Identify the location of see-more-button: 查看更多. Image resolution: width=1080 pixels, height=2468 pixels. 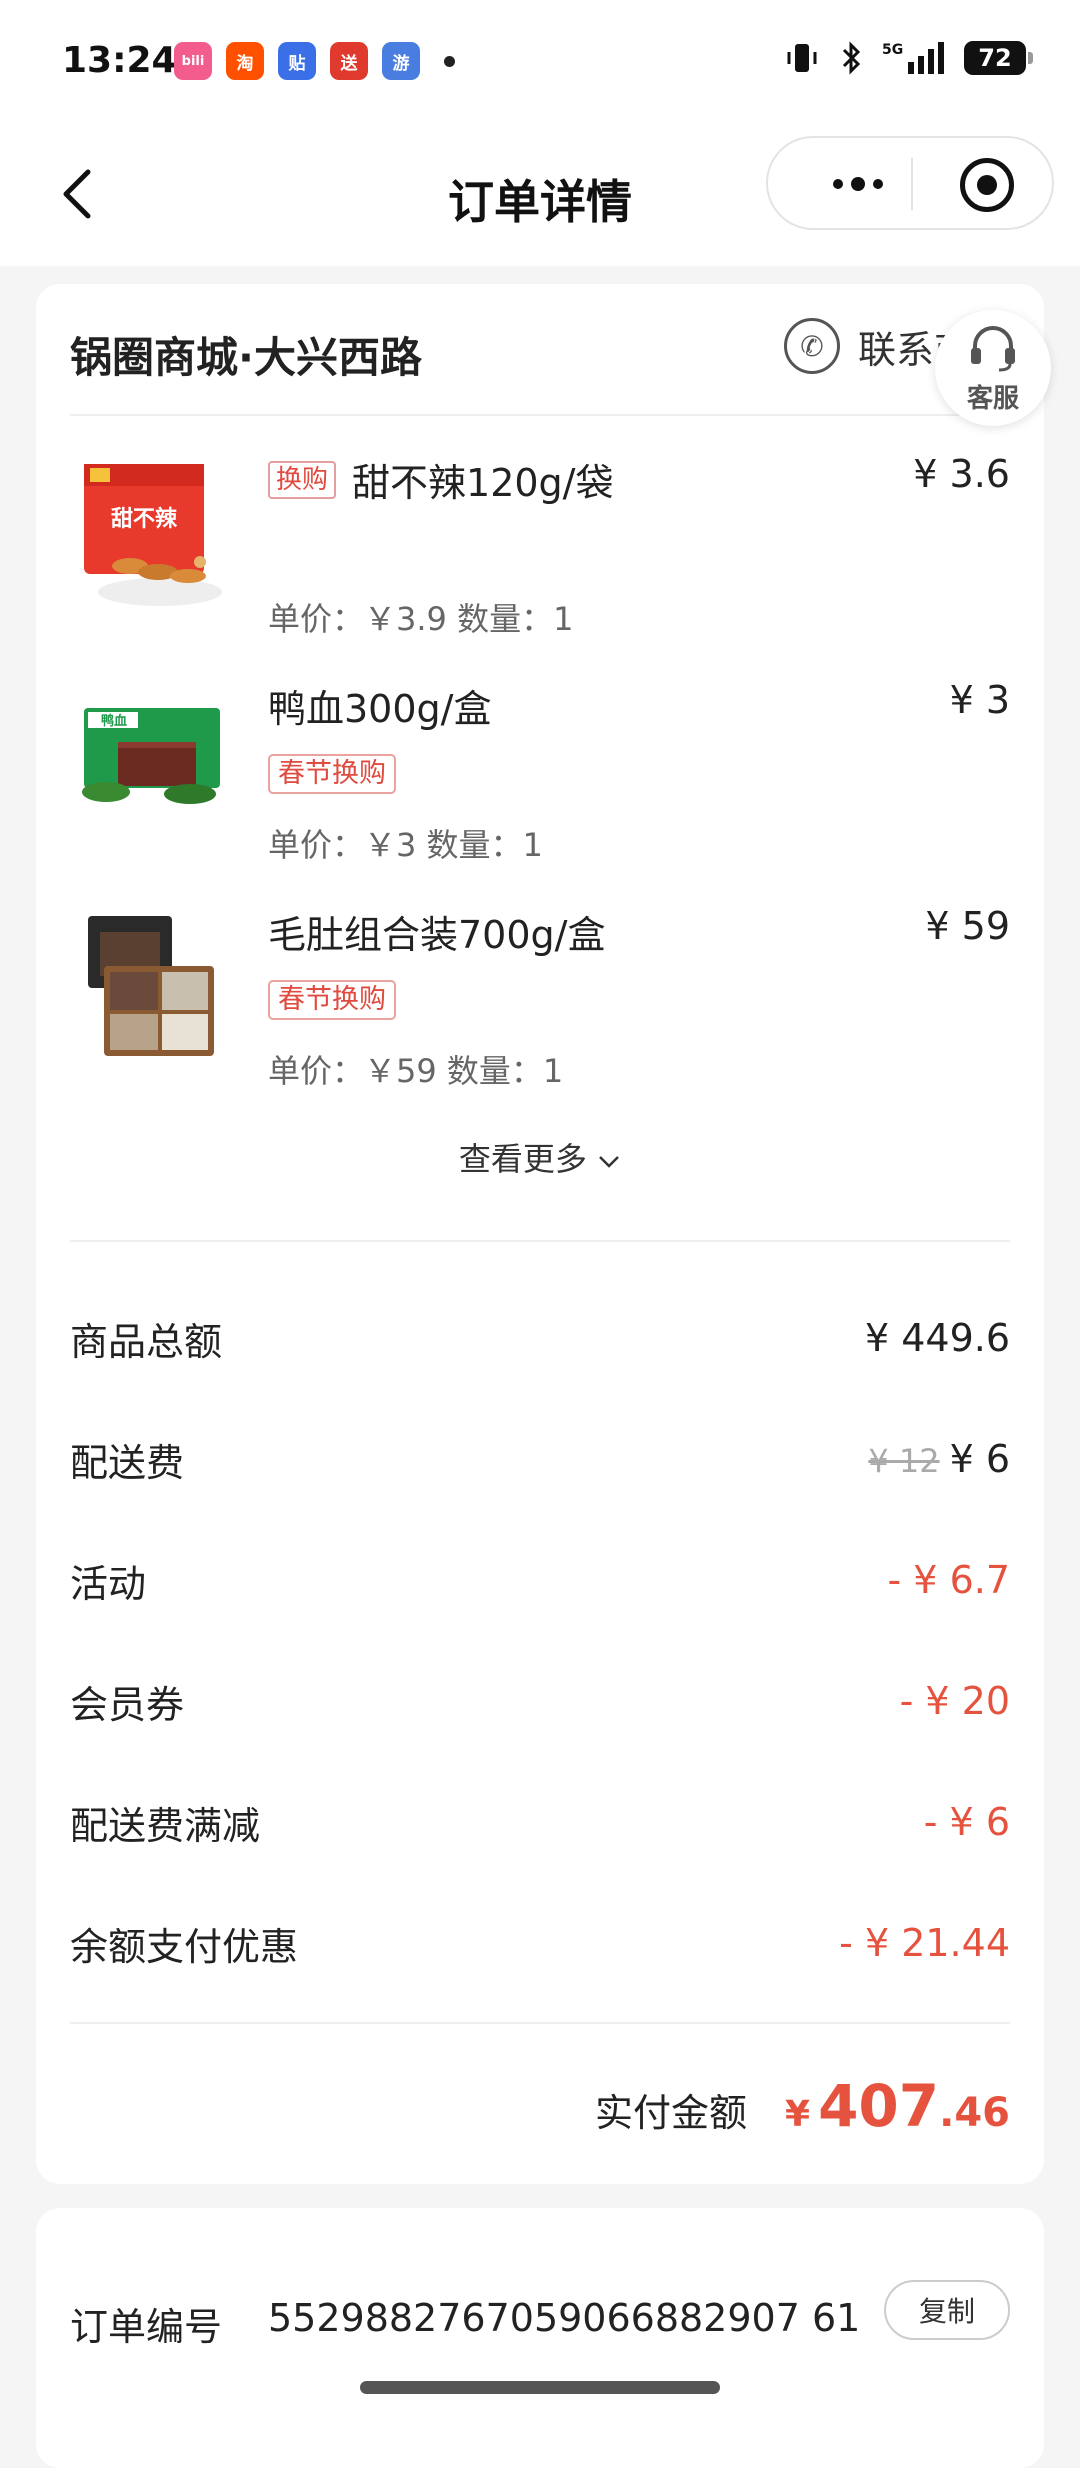
(540, 1157).